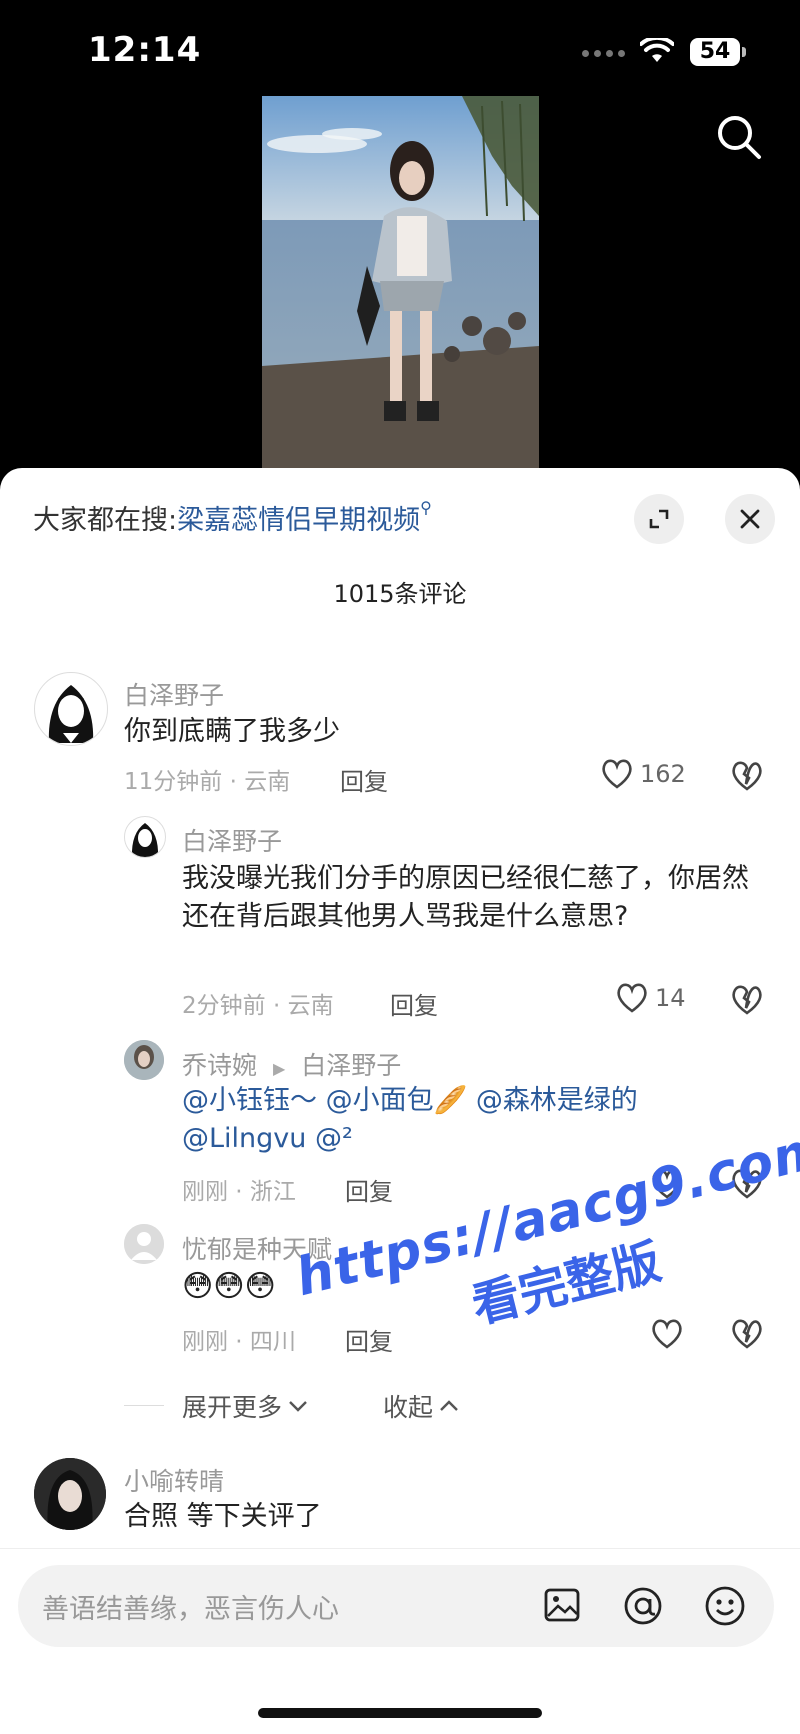 Image resolution: width=800 pixels, height=1734 pixels. Describe the element at coordinates (334, 1138) in the screenshot. I see `mention-link: @²` at that location.